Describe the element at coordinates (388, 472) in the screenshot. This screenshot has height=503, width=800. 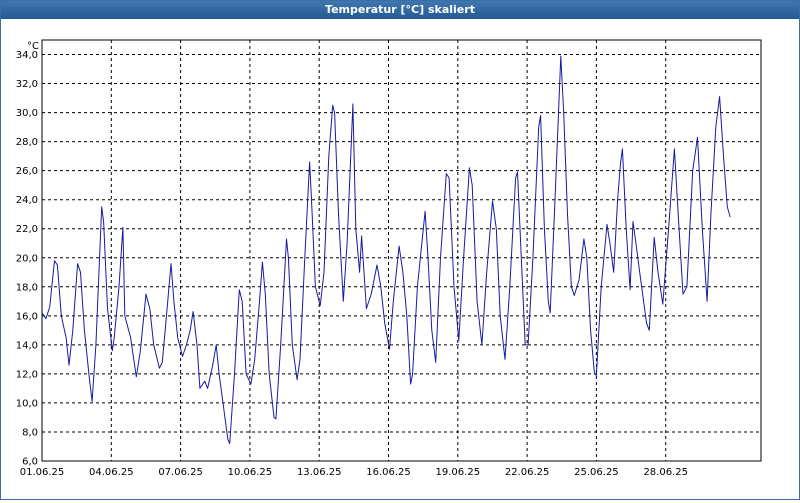
I see `x-tick-label: 16.06.25` at that location.